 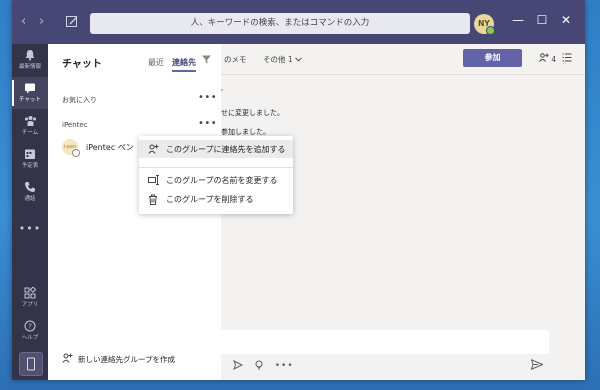 I want to click on mobile-icon, so click(x=31, y=364).